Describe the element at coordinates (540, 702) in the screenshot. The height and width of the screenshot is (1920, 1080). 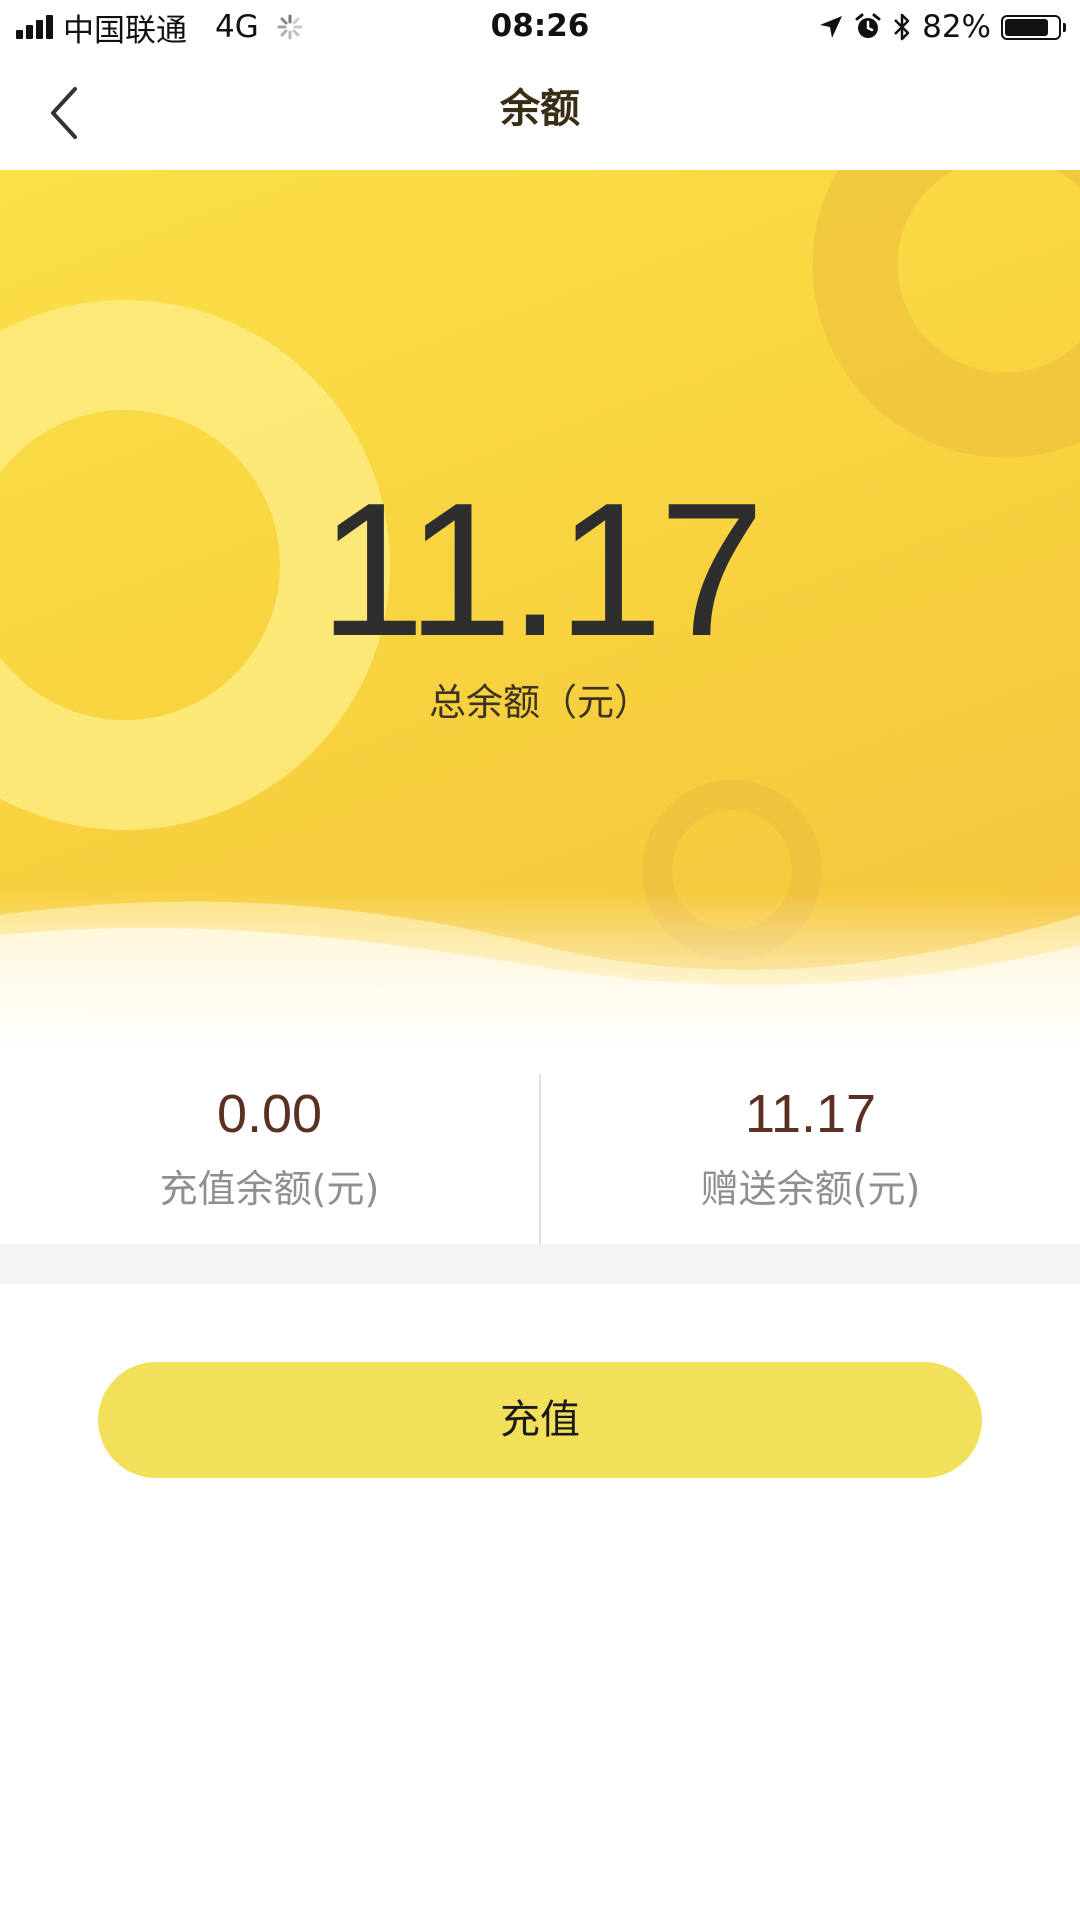
I see `total-balance-label: 总余额（元）` at that location.